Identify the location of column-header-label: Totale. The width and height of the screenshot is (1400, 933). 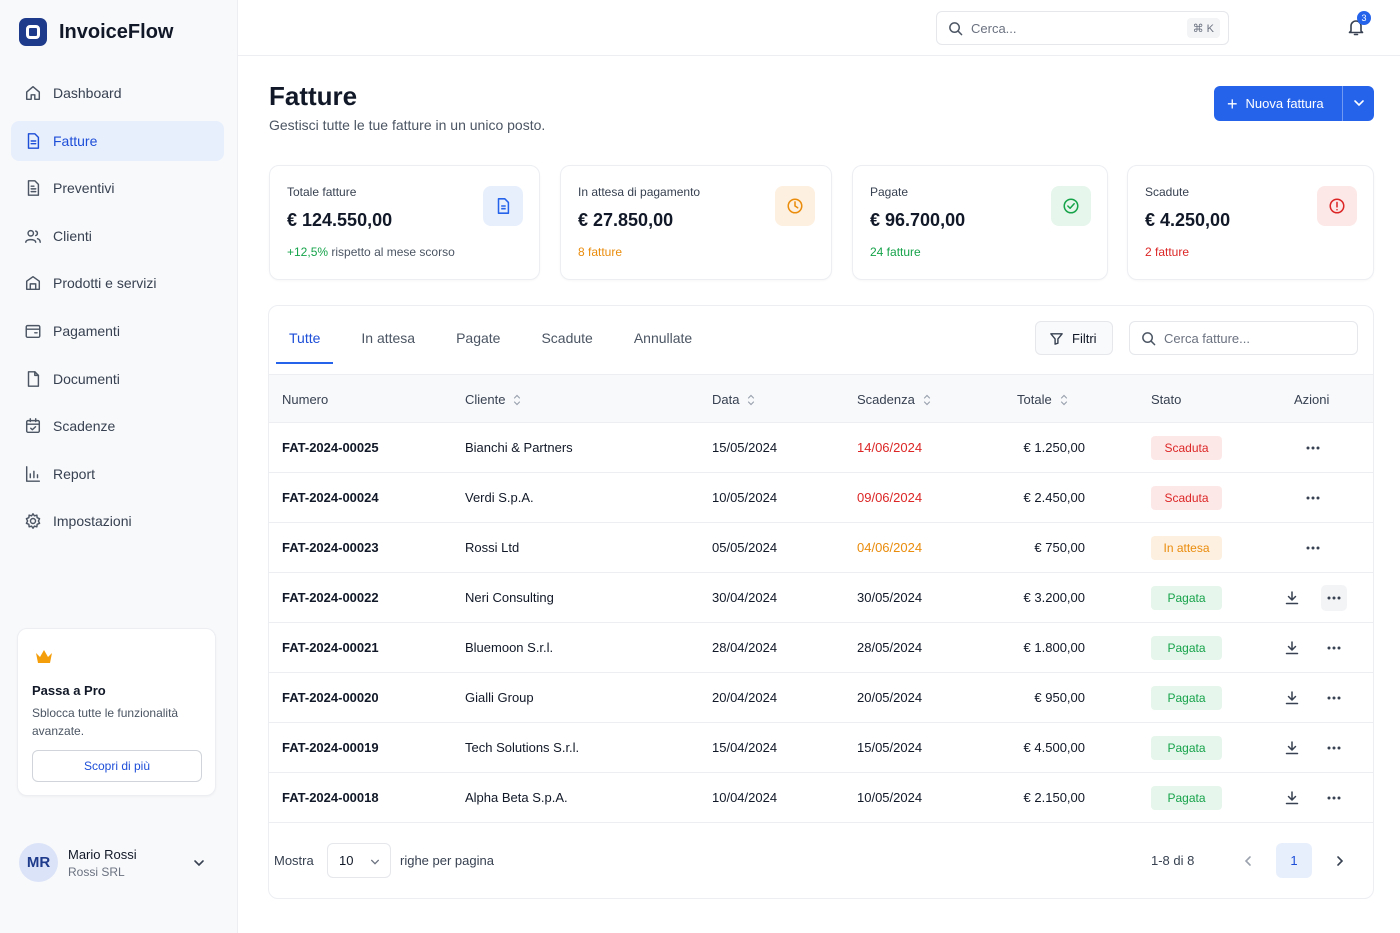
(1034, 399).